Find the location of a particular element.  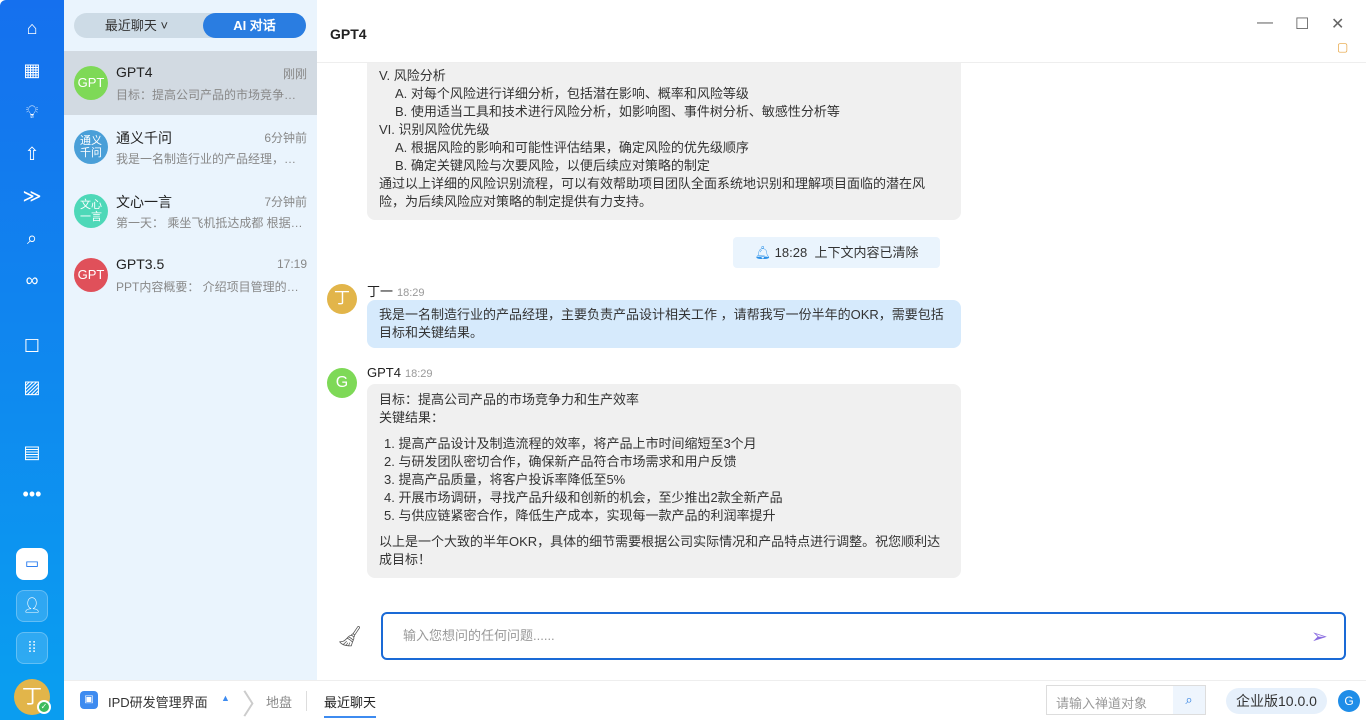

text-line: 目标：提高公司产品的市场竞争力和生产效率 is located at coordinates (509, 399).